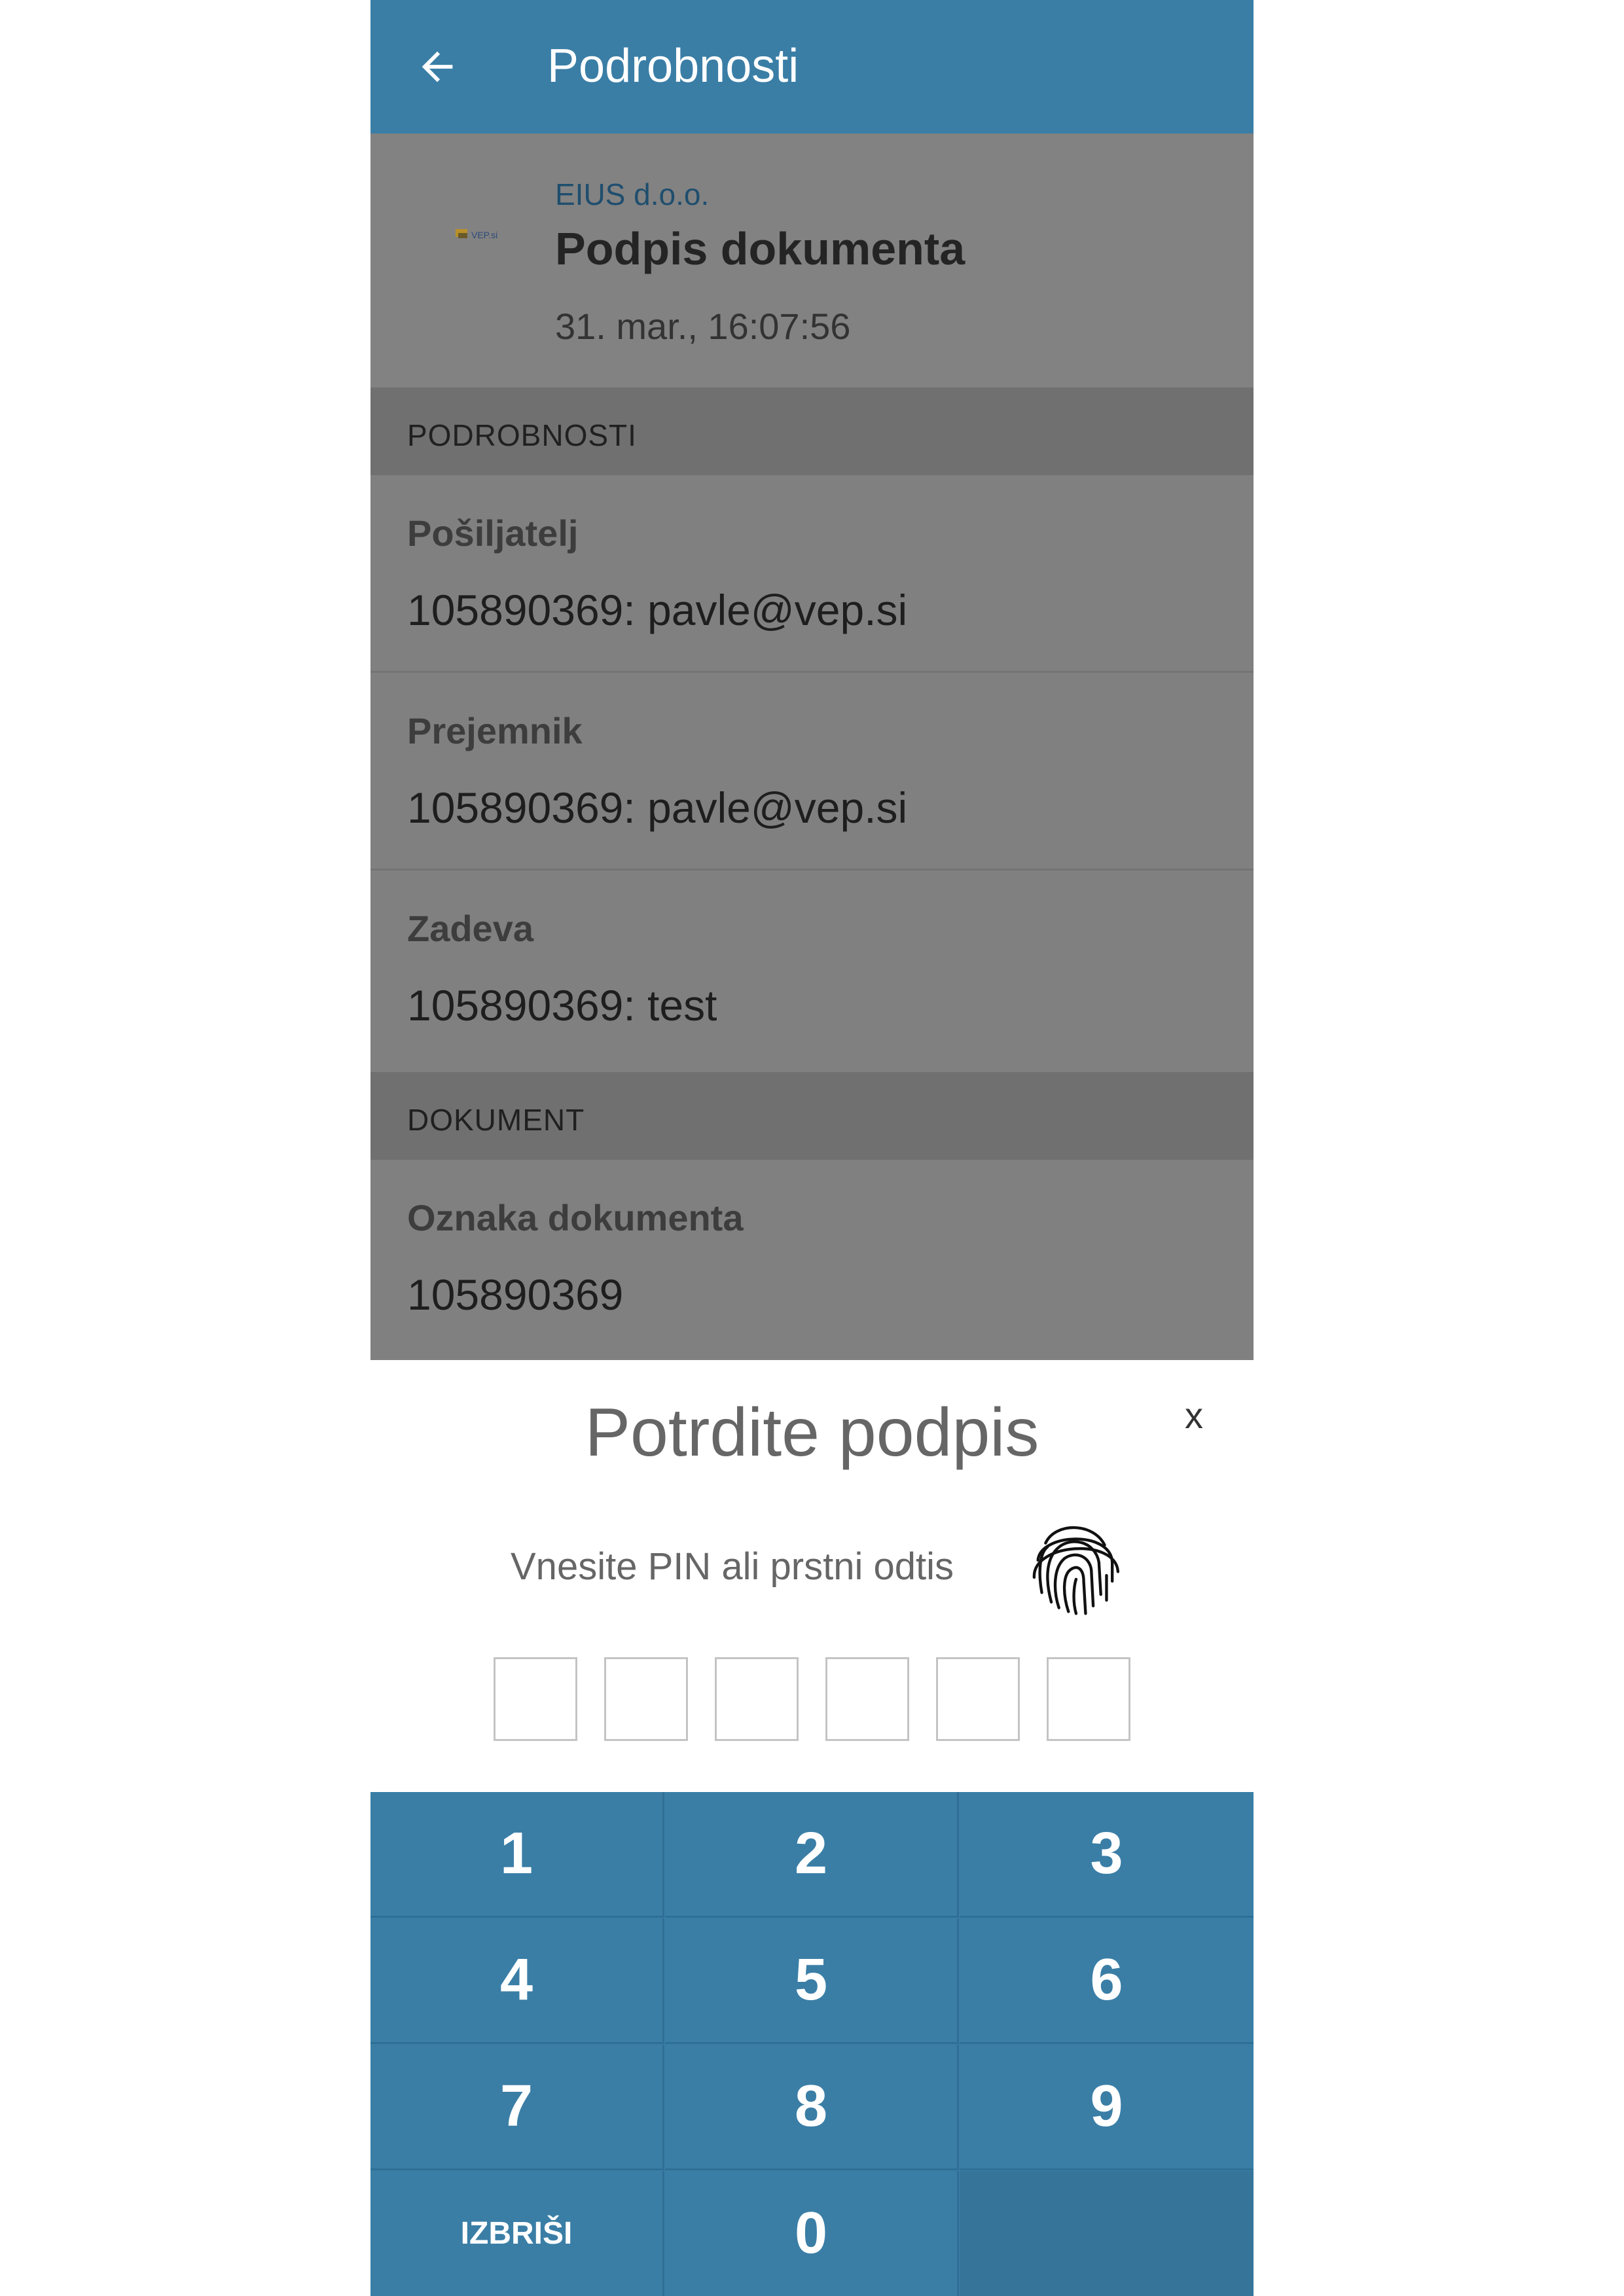 This screenshot has height=2296, width=1624. I want to click on section-header-document: DOKUMENT, so click(812, 1116).